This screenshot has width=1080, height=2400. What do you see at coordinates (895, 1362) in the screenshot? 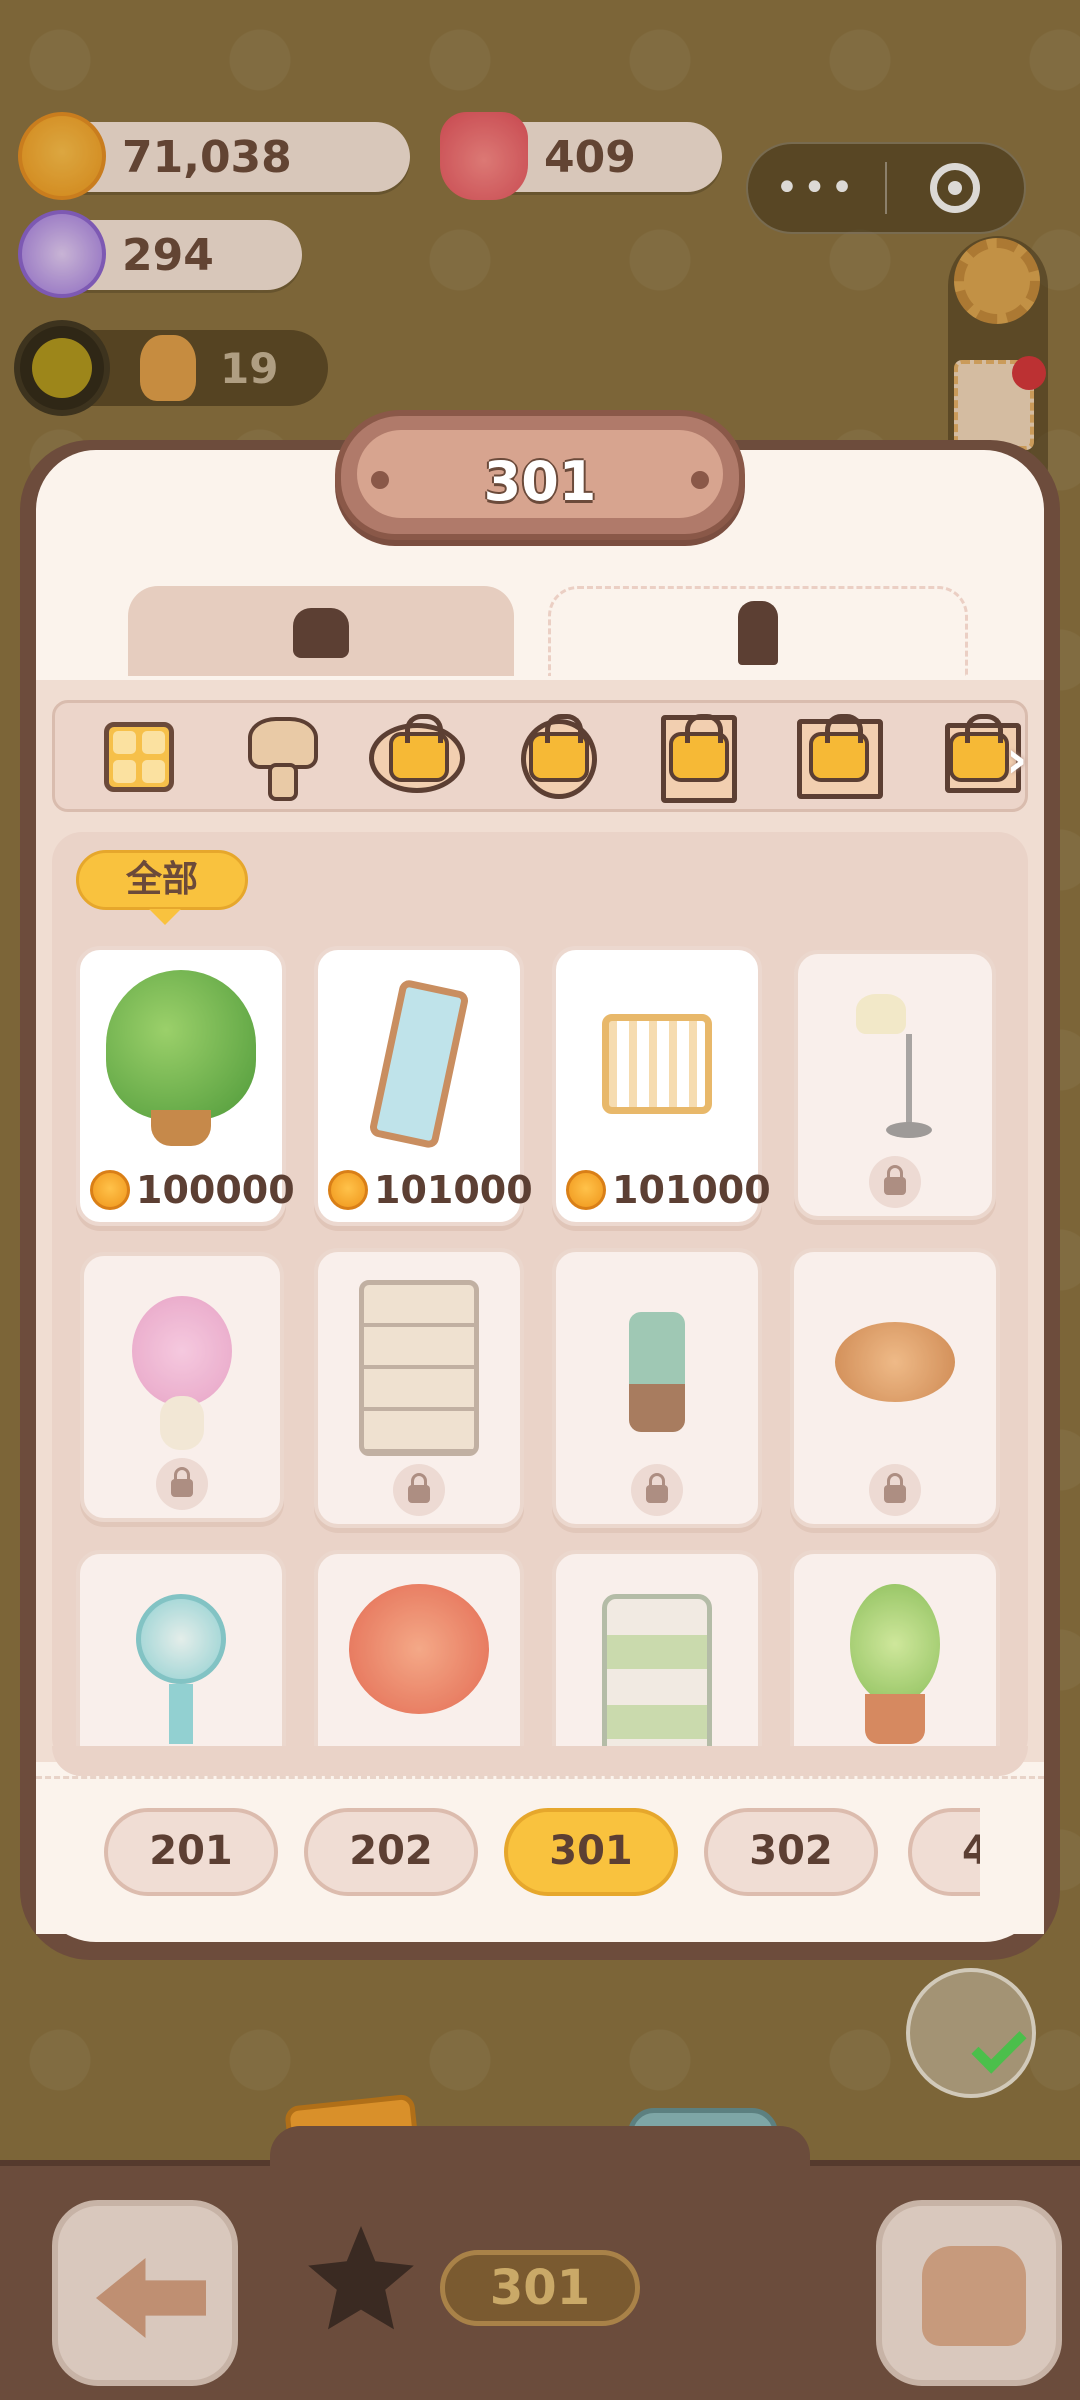
I see `bread-basket-image` at bounding box center [895, 1362].